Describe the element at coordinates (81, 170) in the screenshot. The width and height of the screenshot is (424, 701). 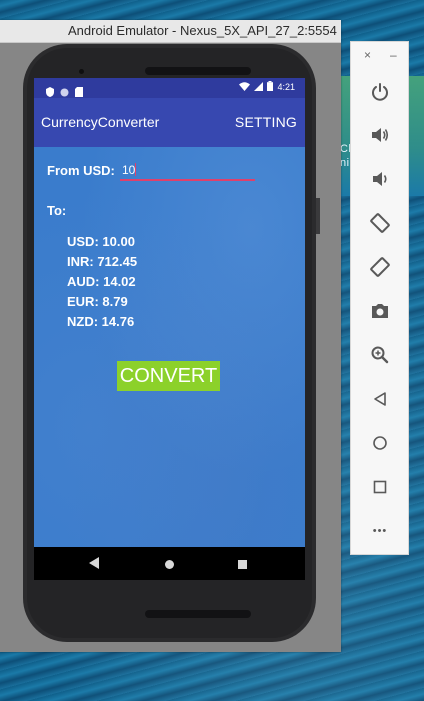
I see `from-usd-label: From USD:` at that location.